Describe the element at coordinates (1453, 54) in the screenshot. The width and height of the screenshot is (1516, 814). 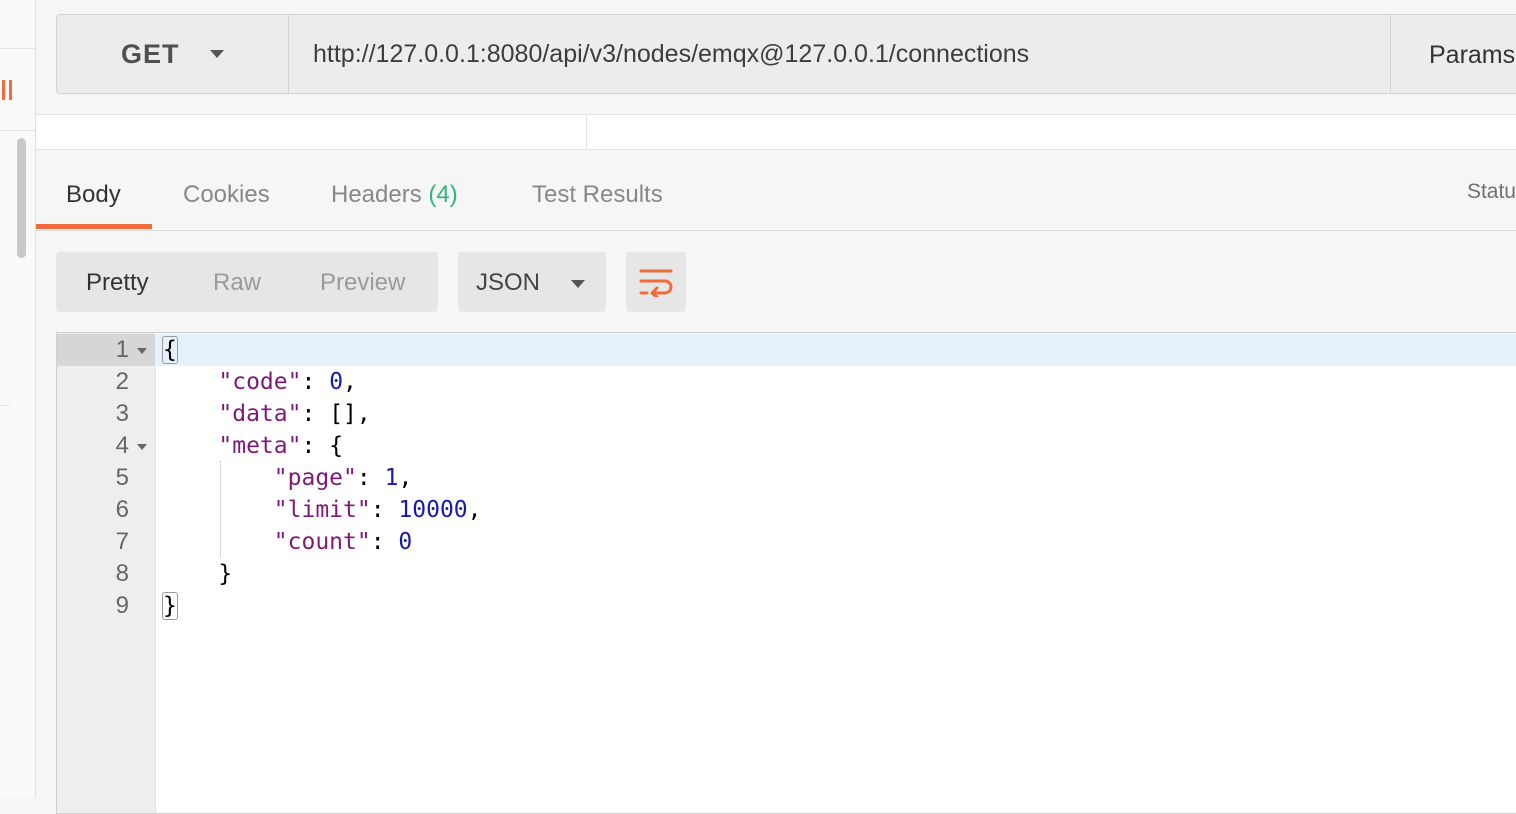
I see `params-button: Params` at that location.